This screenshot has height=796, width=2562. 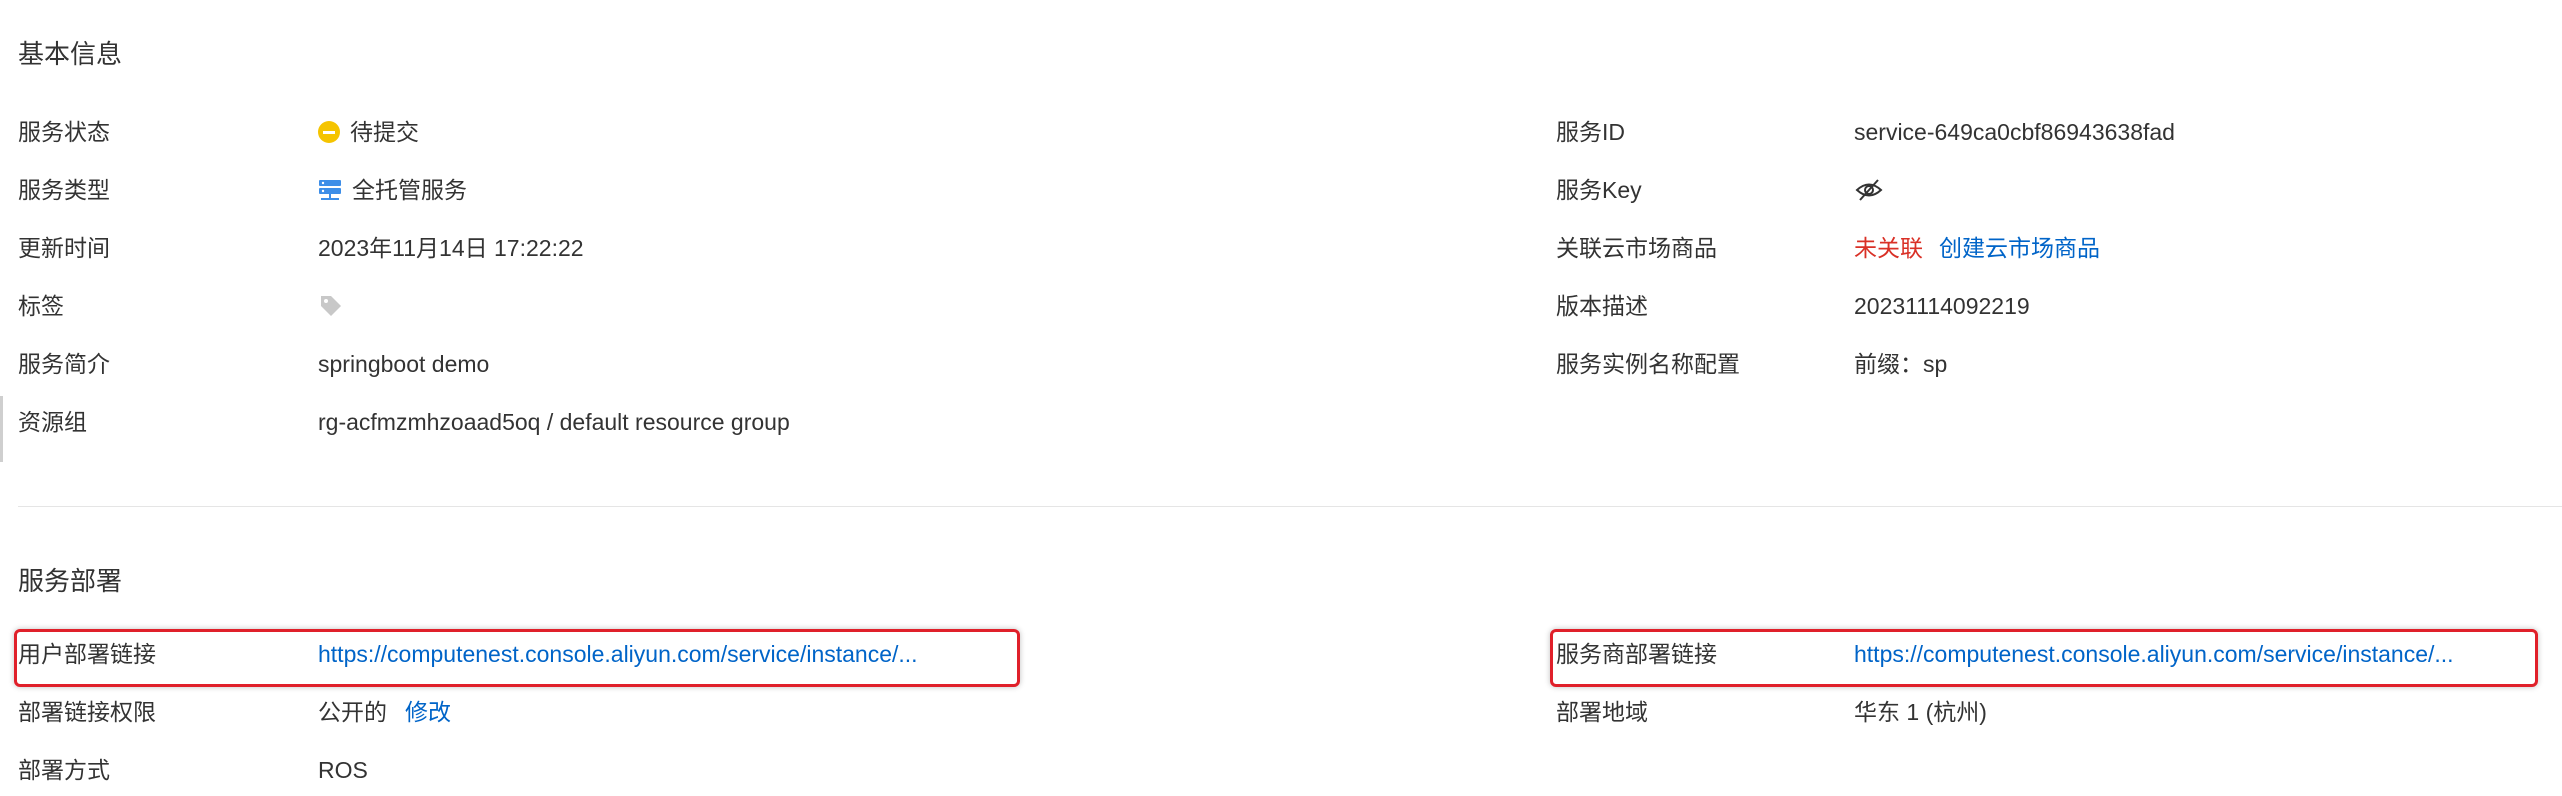 What do you see at coordinates (428, 712) in the screenshot?
I see `modify-permission-link: 修改` at bounding box center [428, 712].